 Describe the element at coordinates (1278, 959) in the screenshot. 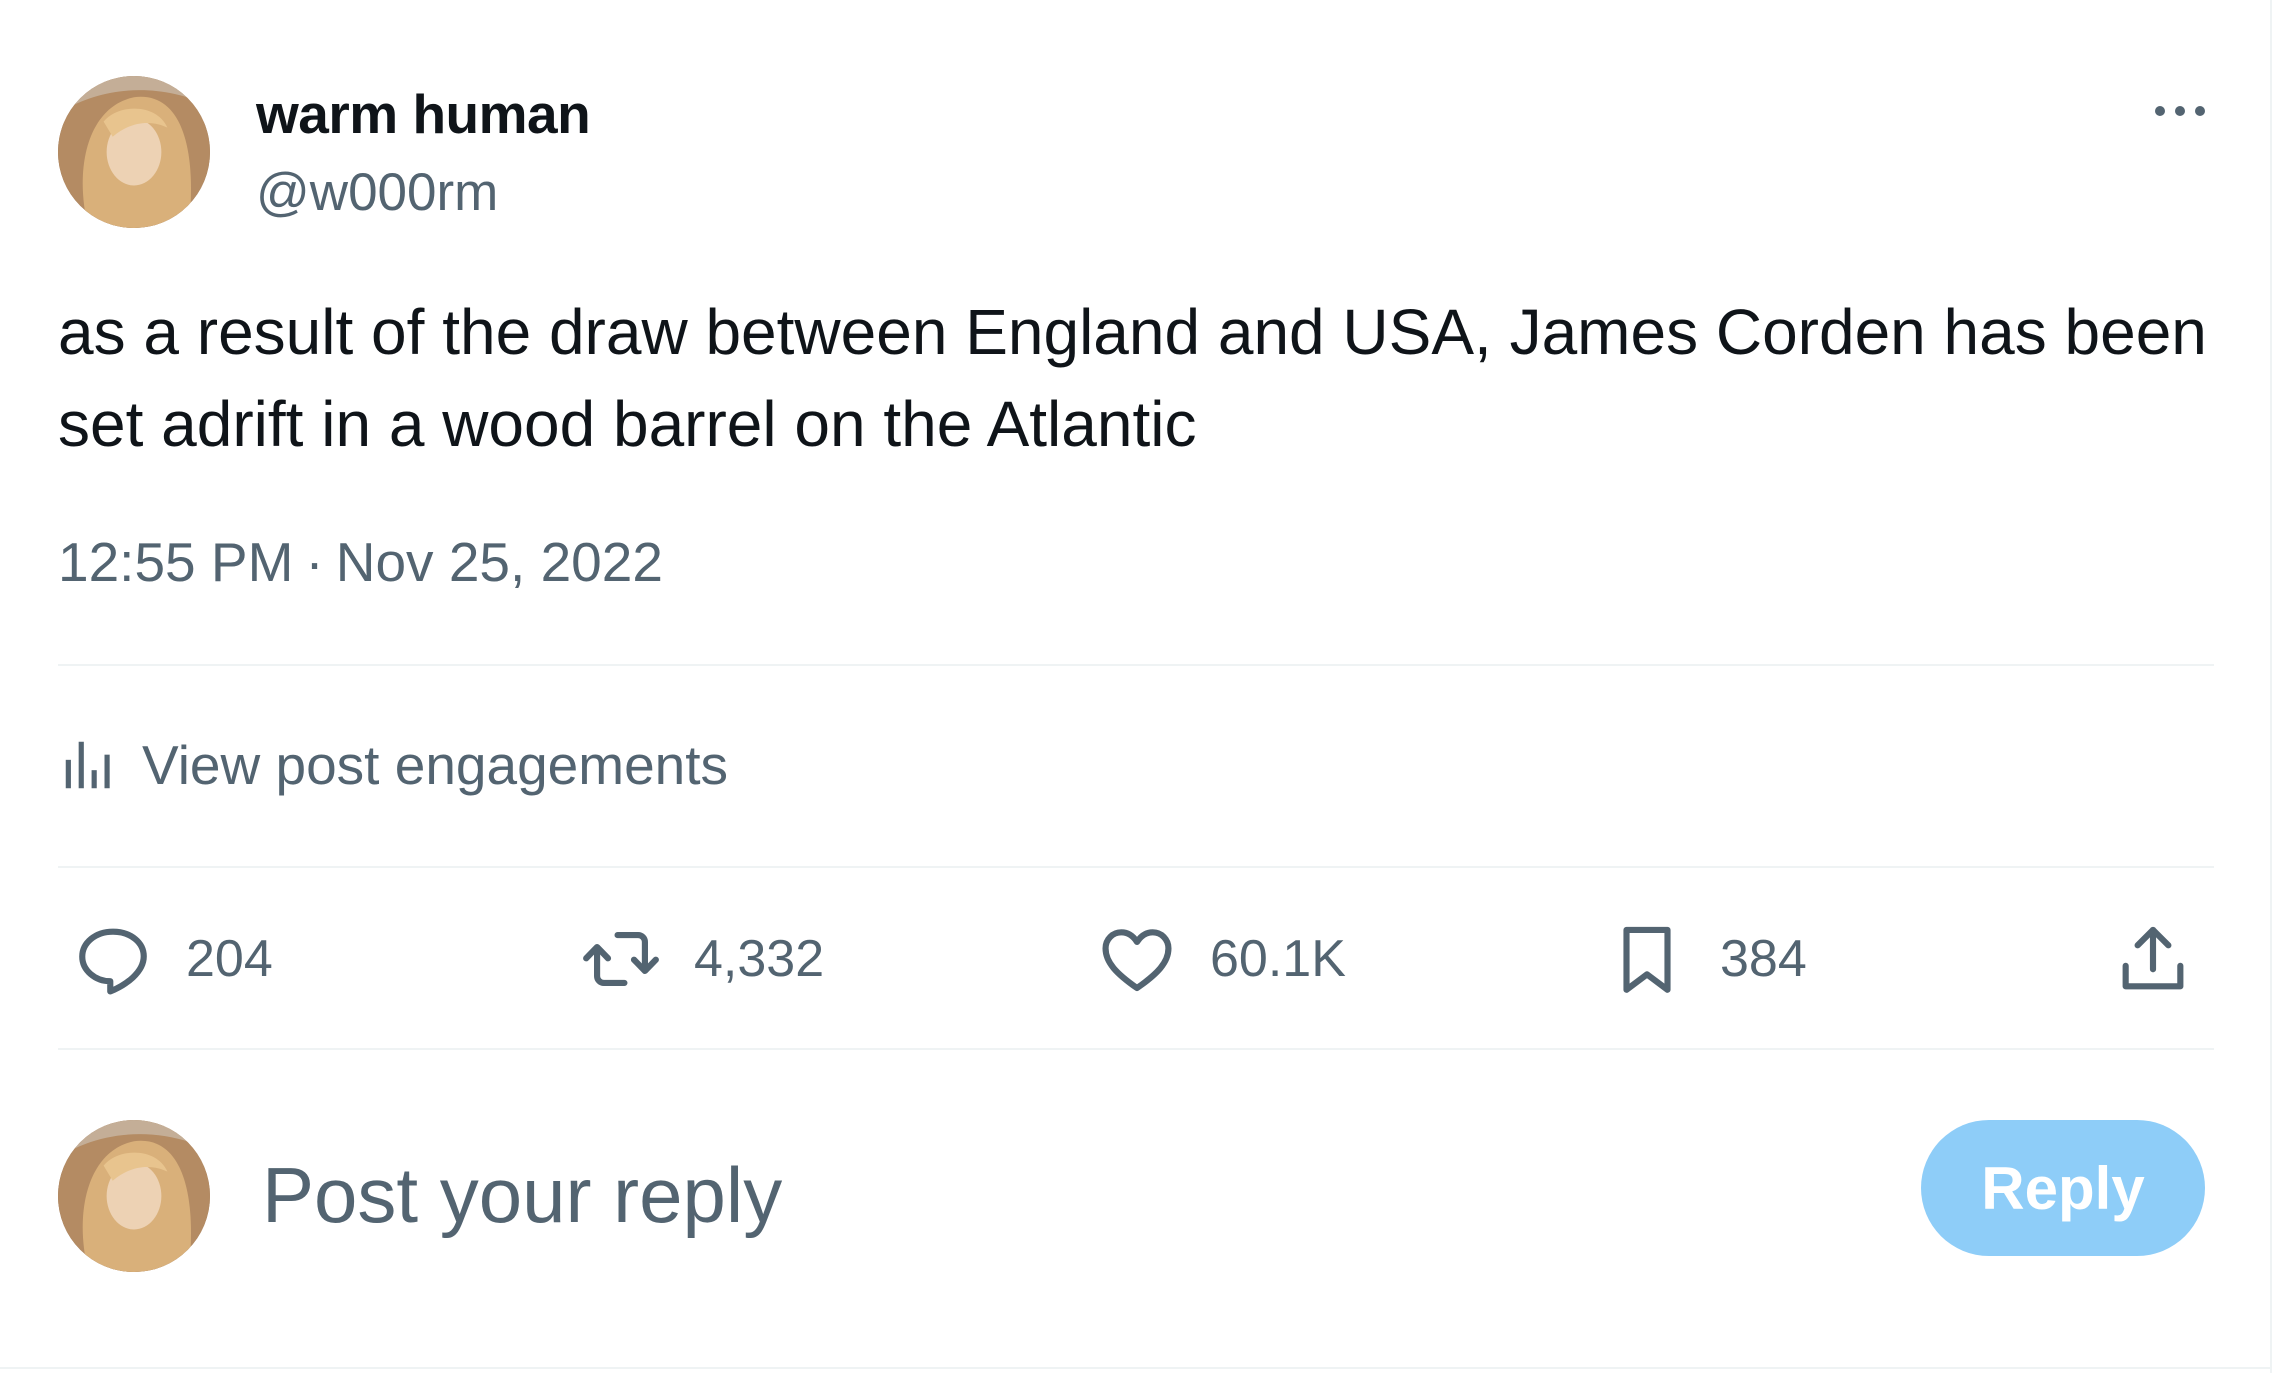

I see `like-count: 60.1K` at that location.